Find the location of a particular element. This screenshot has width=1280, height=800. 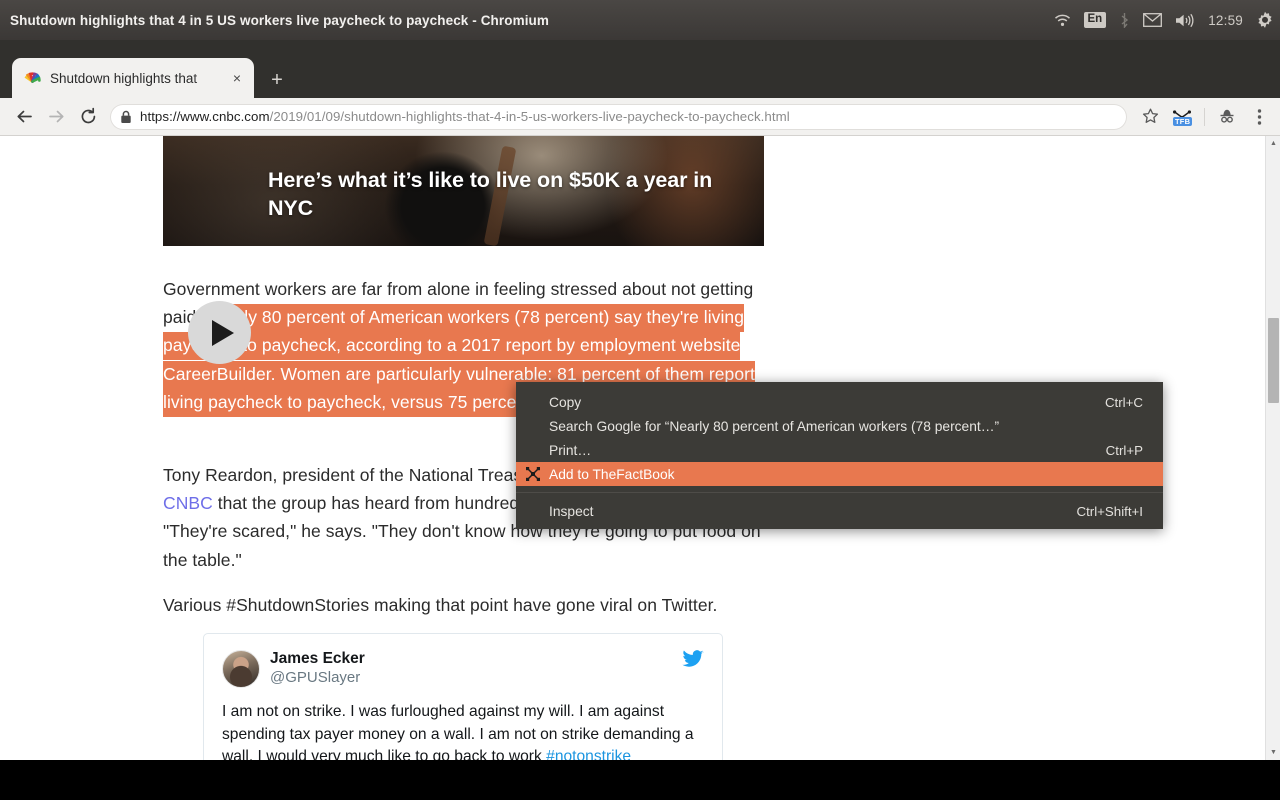

close-icon: × is located at coordinates (237, 78).